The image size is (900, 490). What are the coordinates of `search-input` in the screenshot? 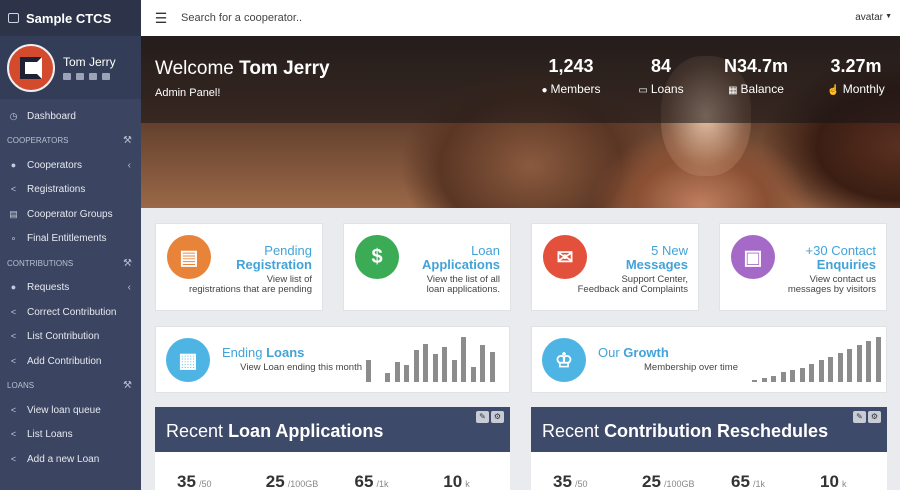 It's located at (431, 18).